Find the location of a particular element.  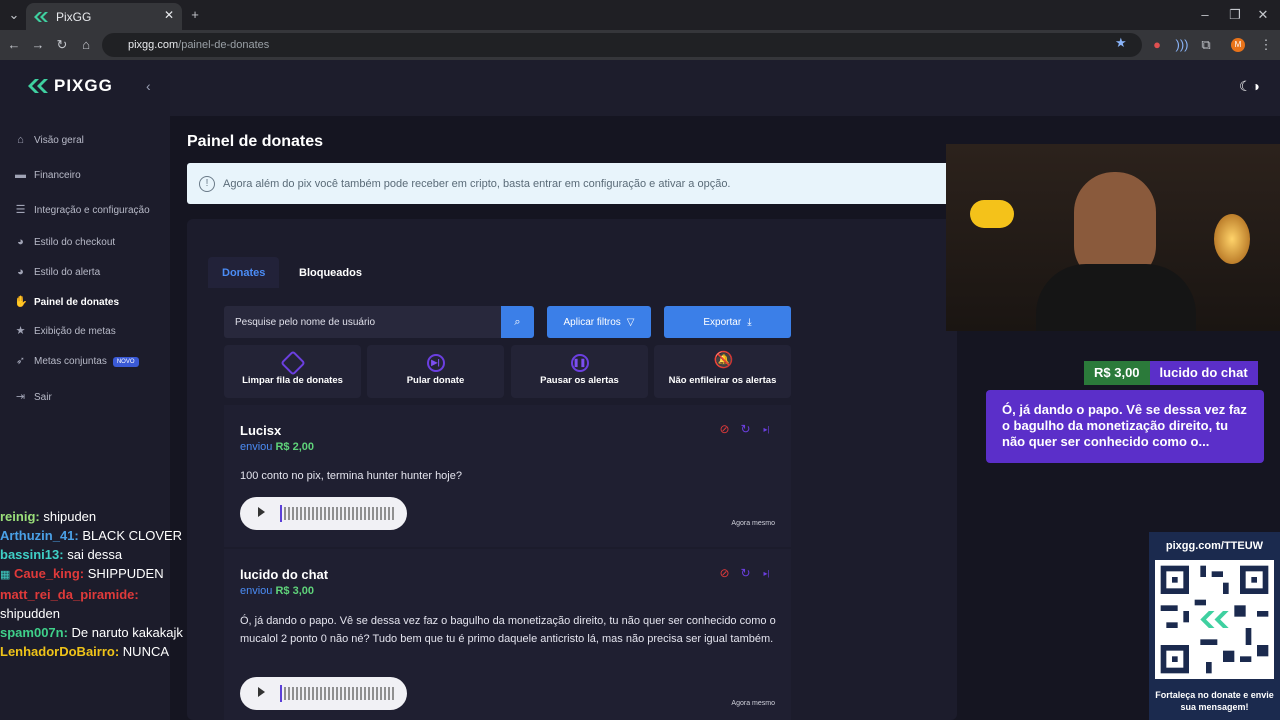

qr-code is located at coordinates (1214, 619).